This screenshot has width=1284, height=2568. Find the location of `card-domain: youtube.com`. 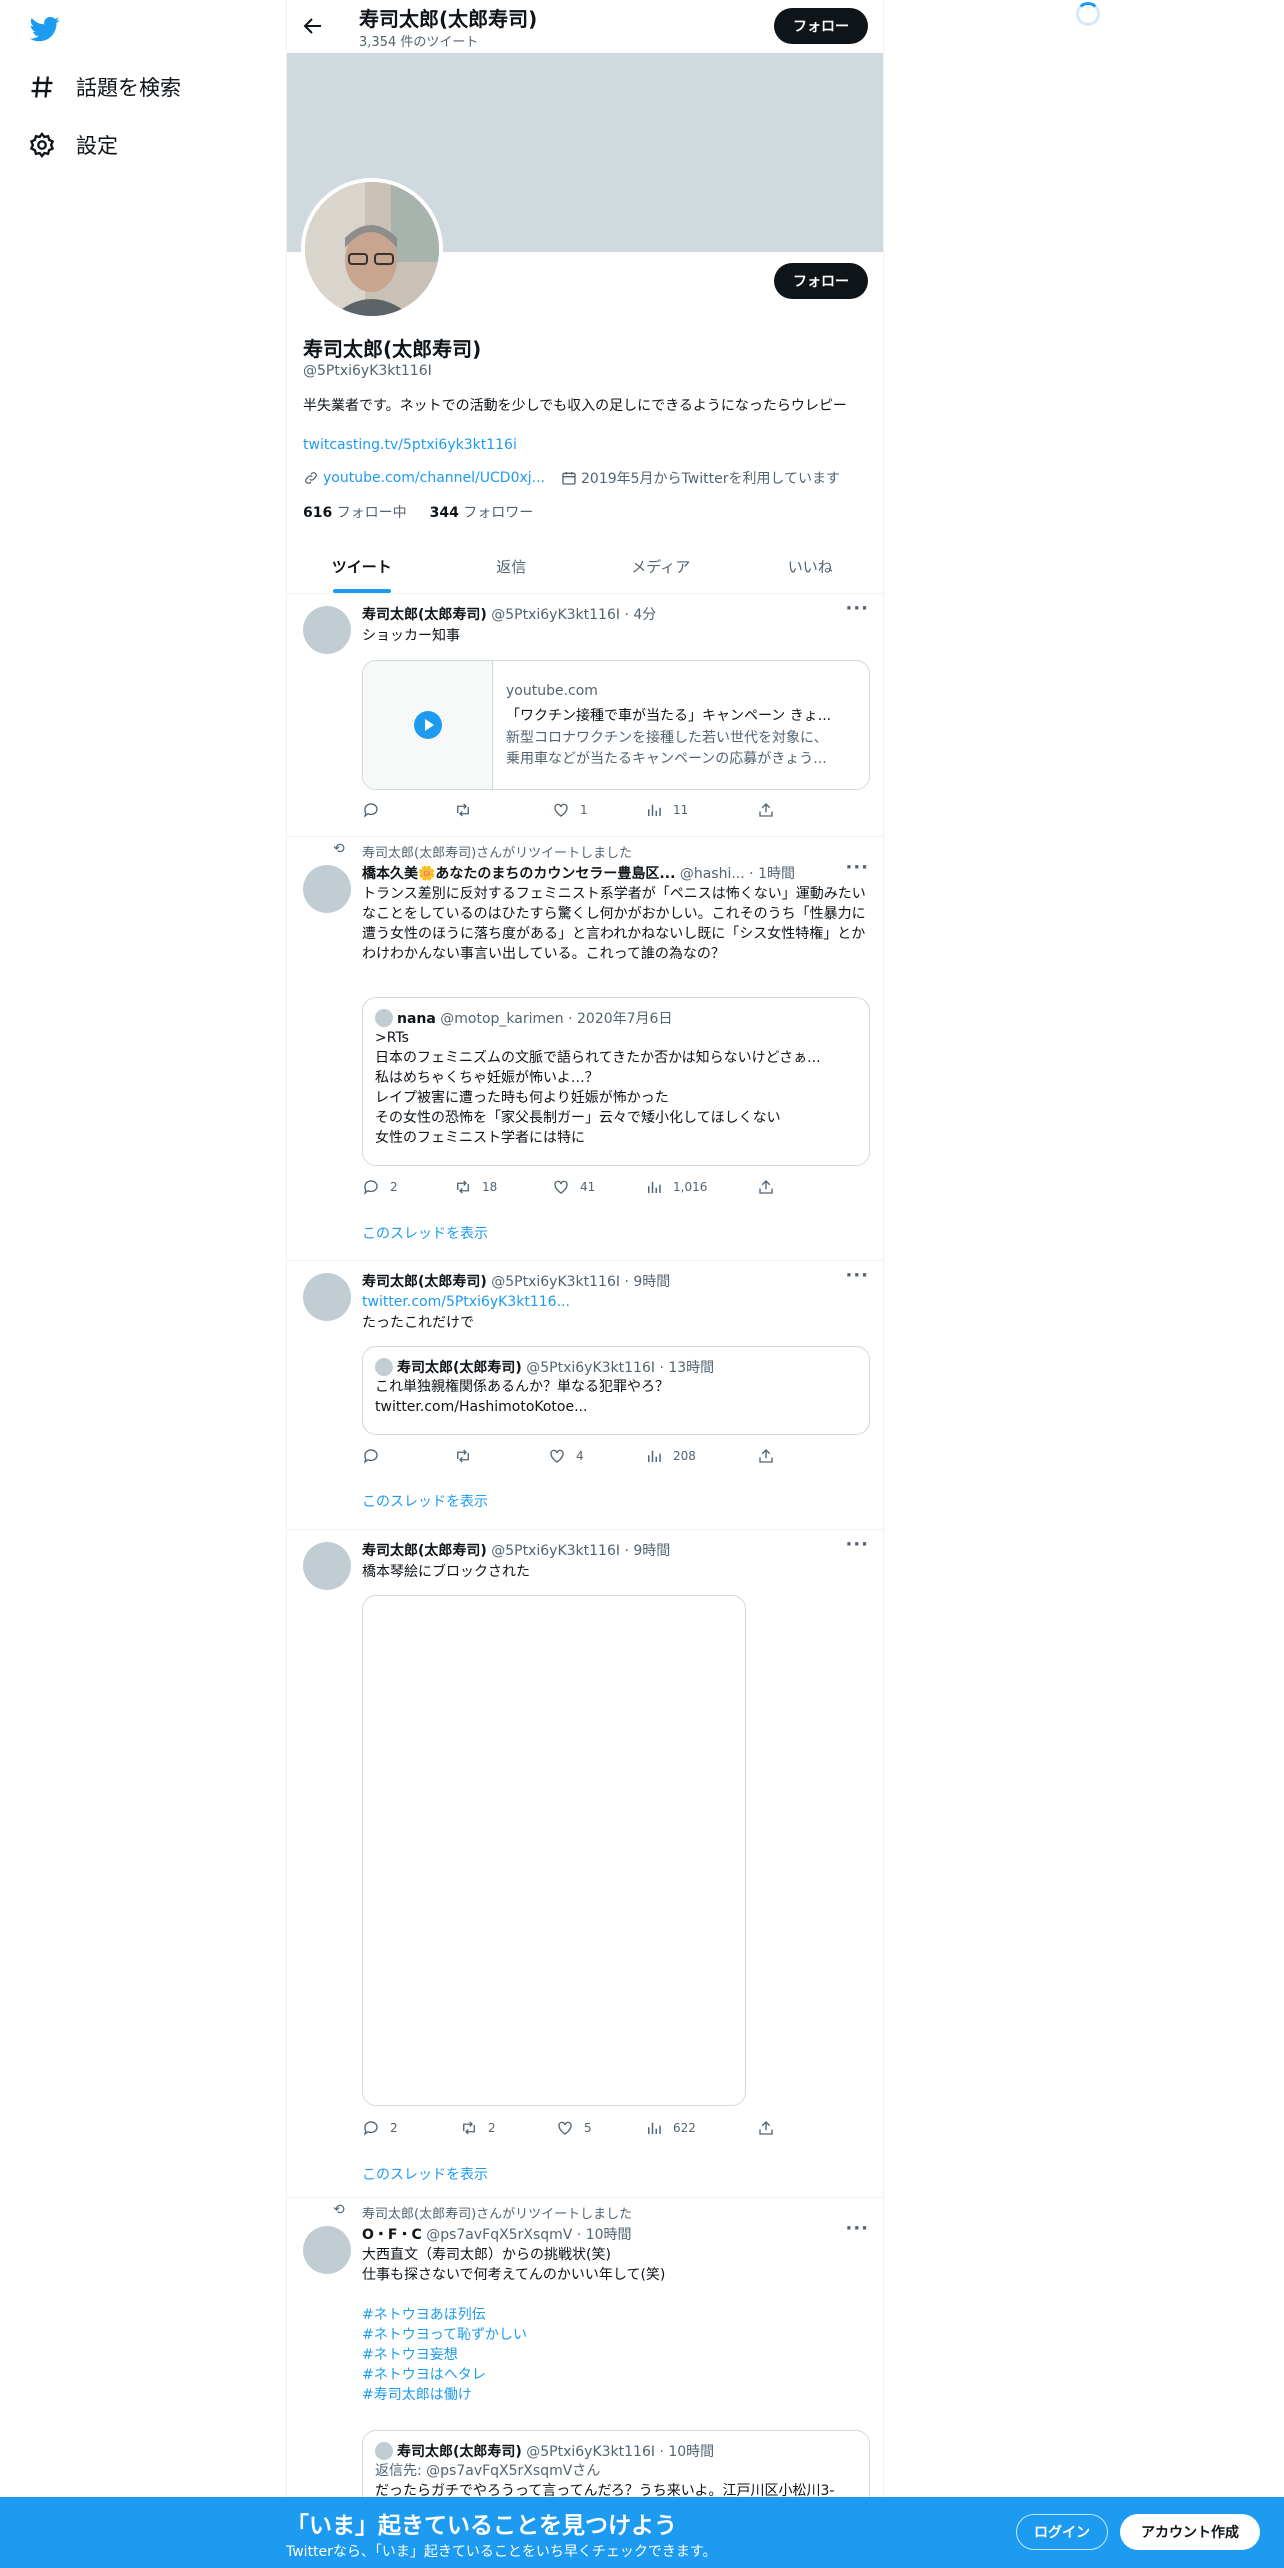

card-domain: youtube.com is located at coordinates (552, 691).